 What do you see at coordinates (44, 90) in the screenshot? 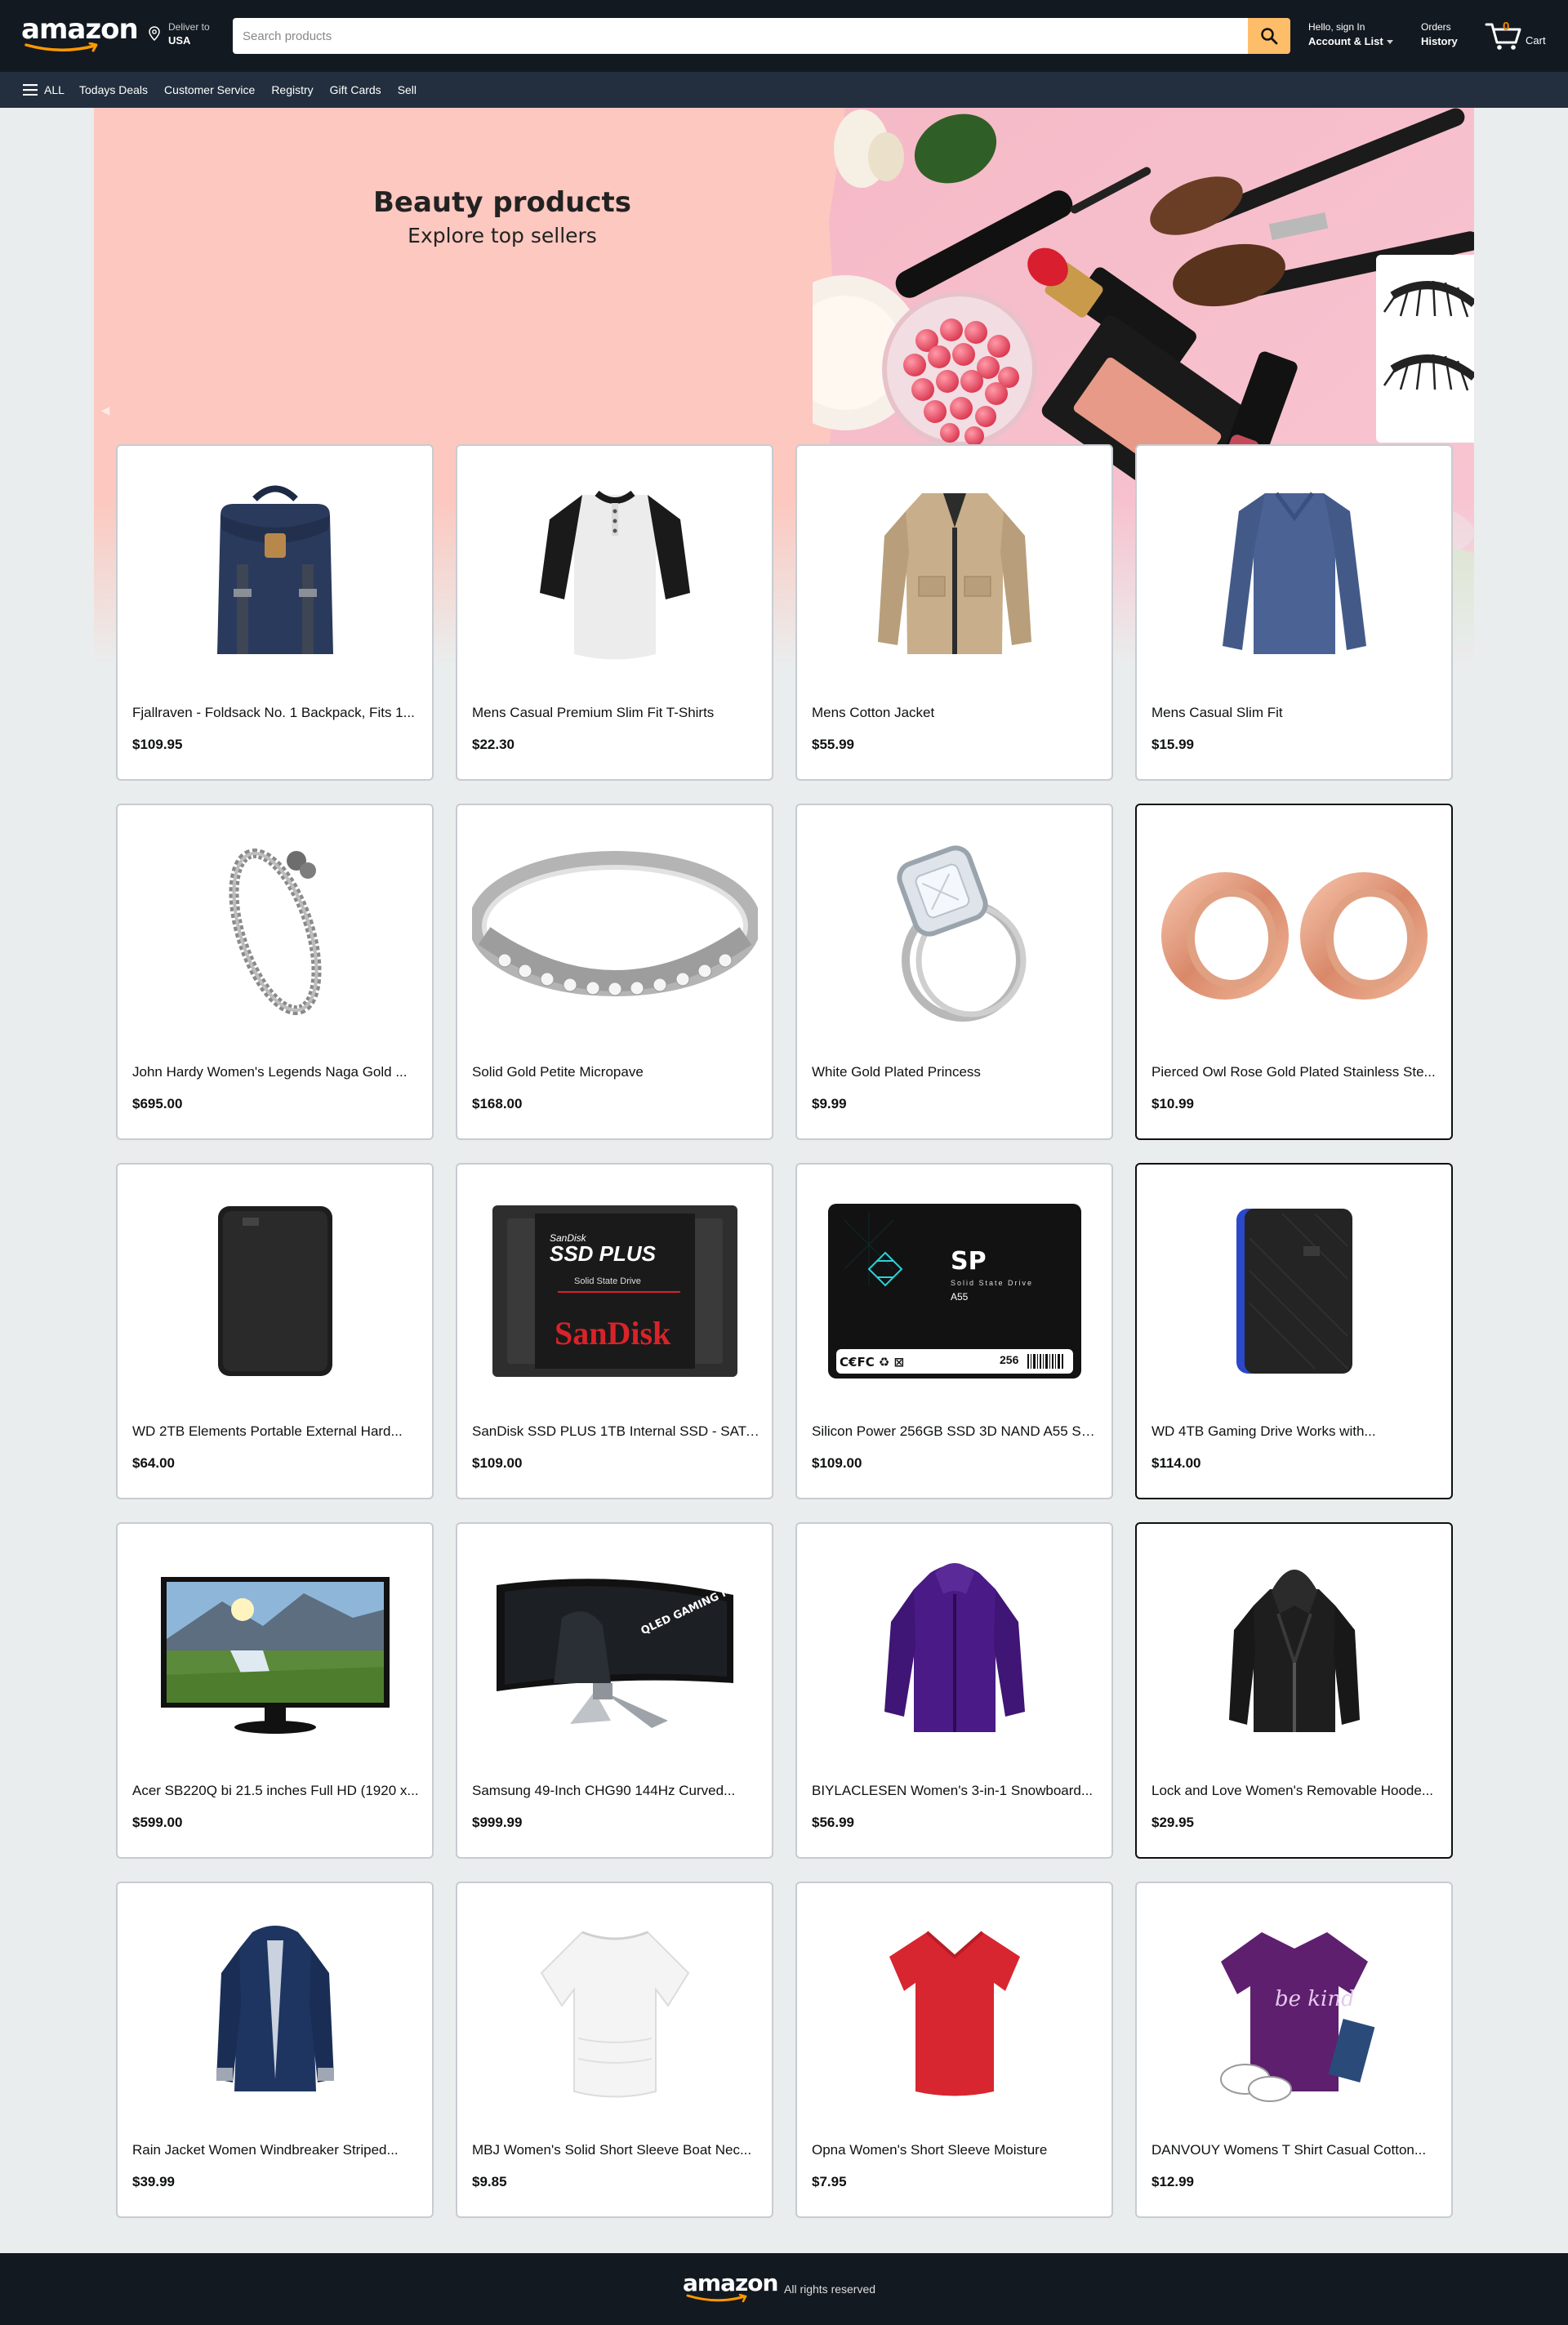
I see `nav-all-menu: ALL` at bounding box center [44, 90].